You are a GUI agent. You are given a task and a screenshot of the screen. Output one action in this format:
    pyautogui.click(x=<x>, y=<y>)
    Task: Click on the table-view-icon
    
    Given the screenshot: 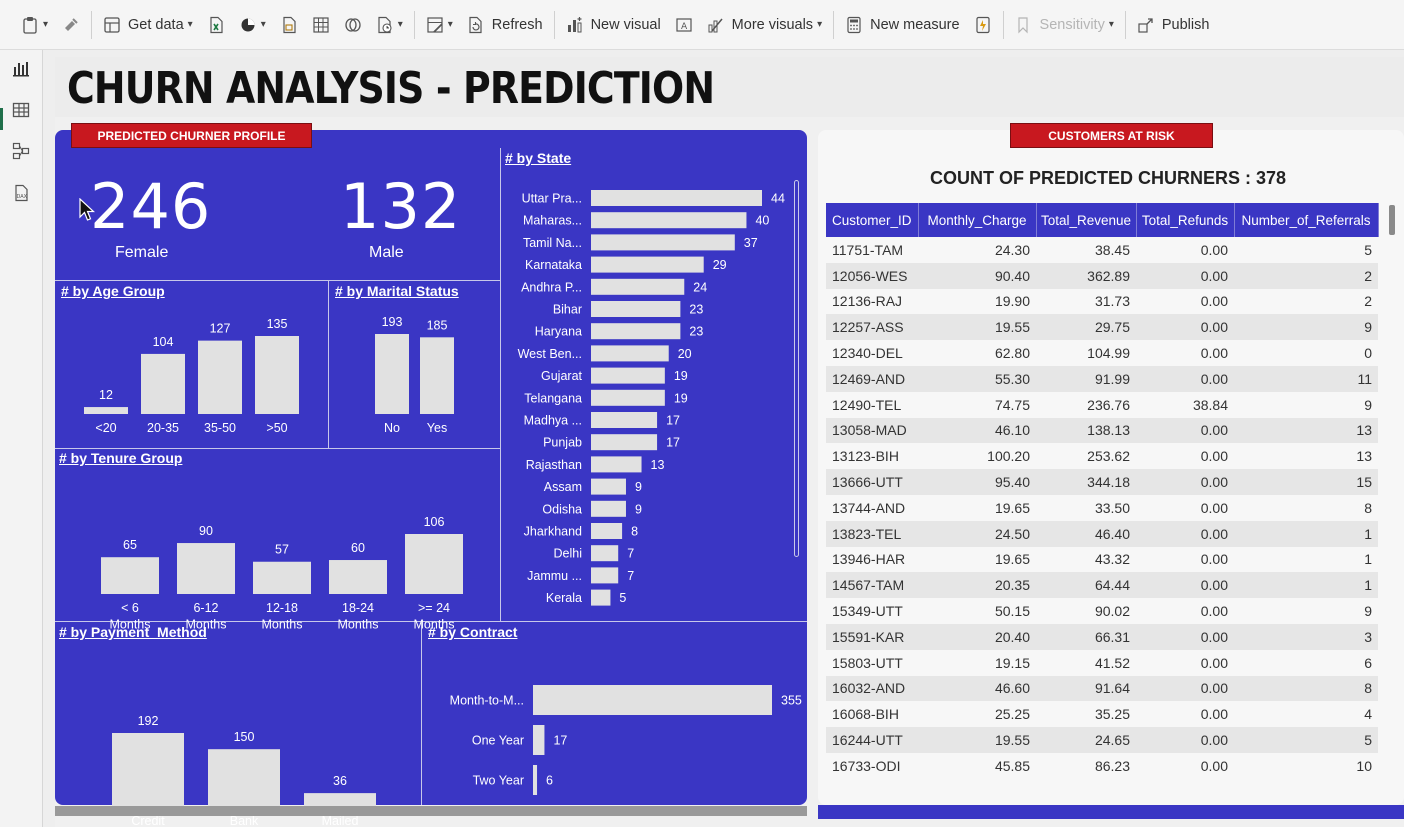 What is the action you would take?
    pyautogui.click(x=21, y=110)
    